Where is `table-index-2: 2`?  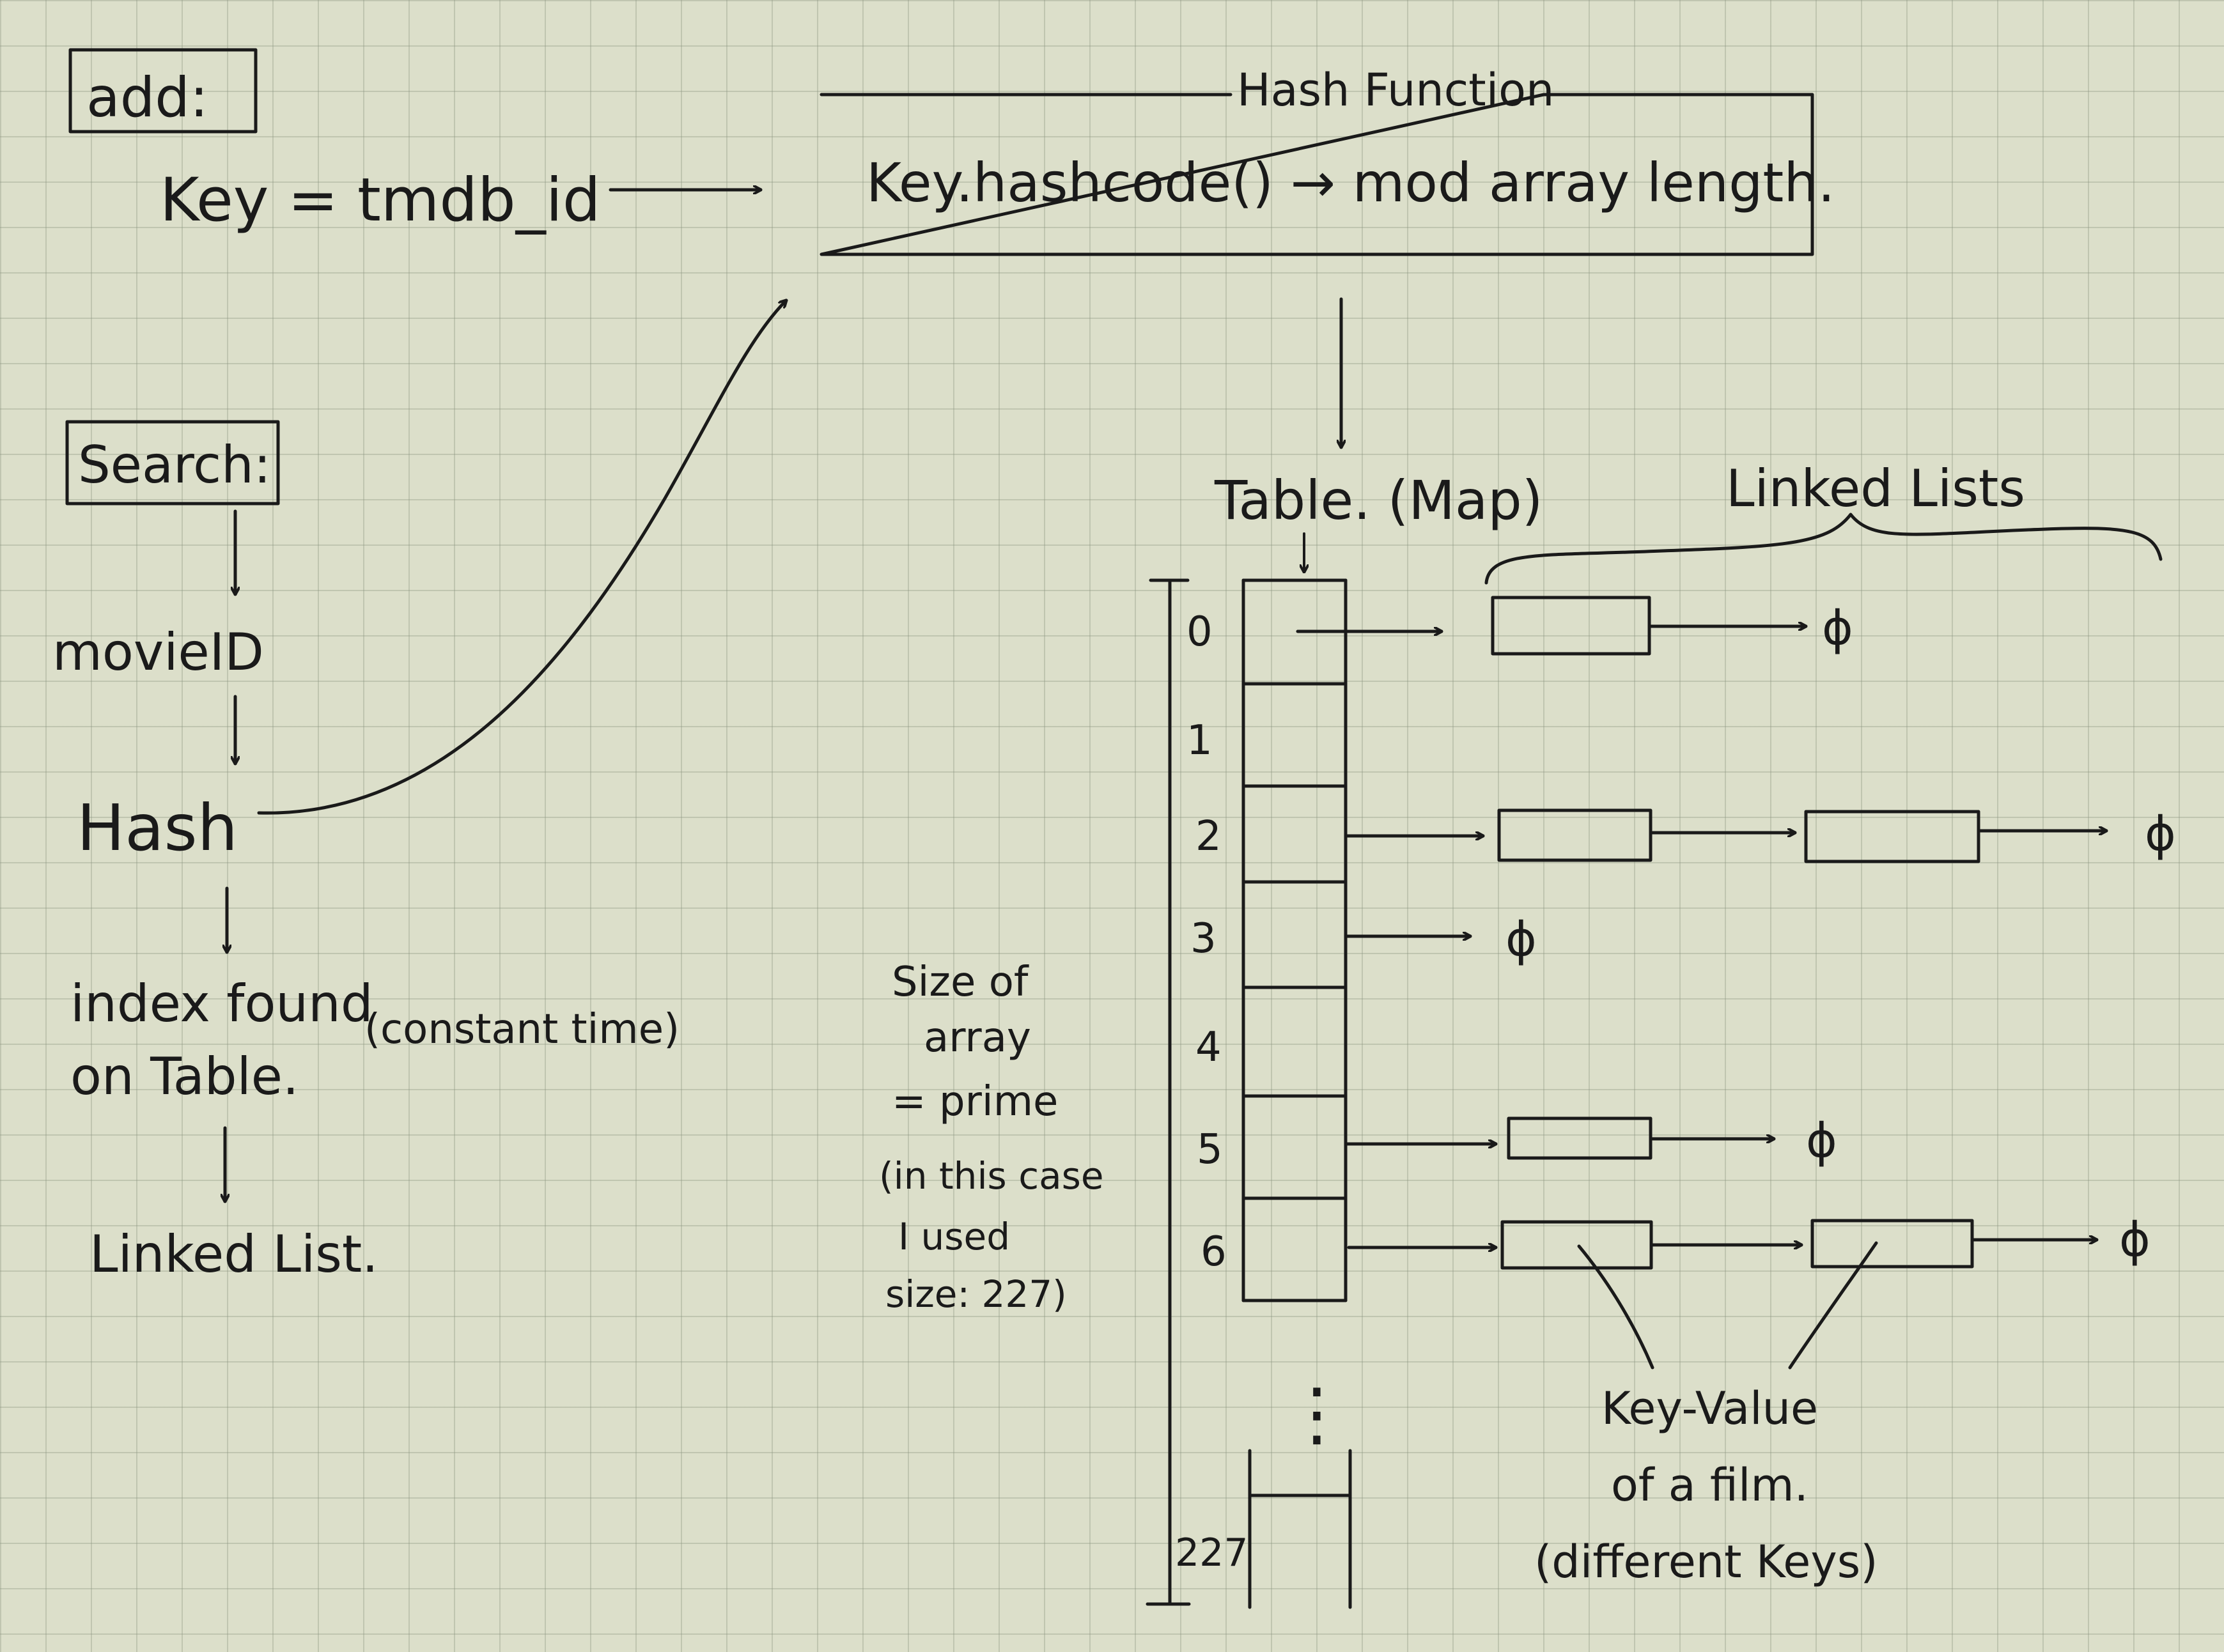
table-index-2: 2 is located at coordinates (1208, 836).